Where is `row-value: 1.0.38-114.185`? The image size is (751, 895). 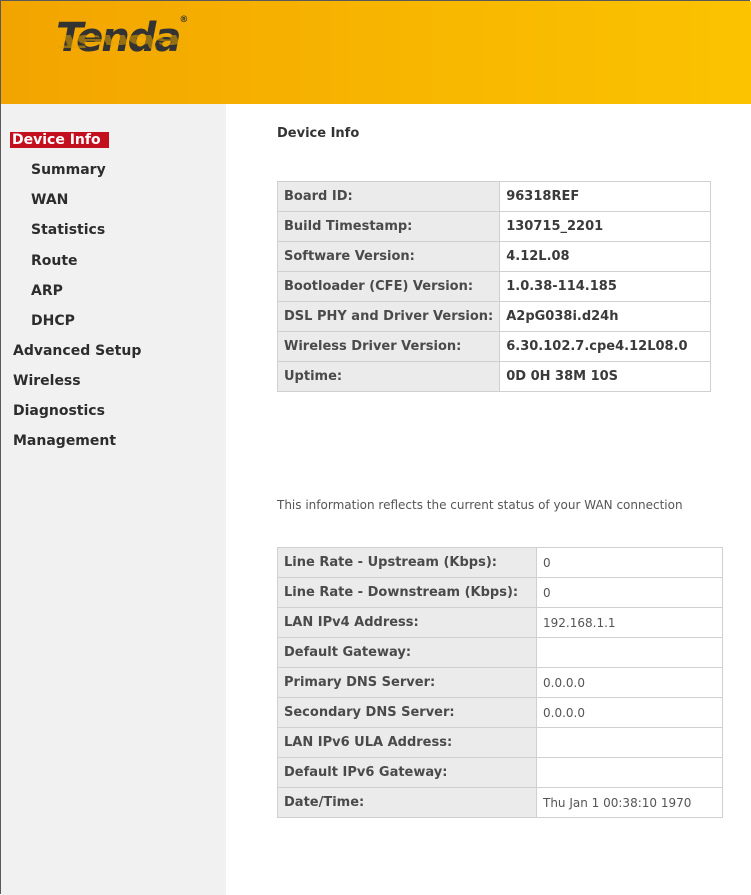
row-value: 1.0.38-114.185 is located at coordinates (605, 286).